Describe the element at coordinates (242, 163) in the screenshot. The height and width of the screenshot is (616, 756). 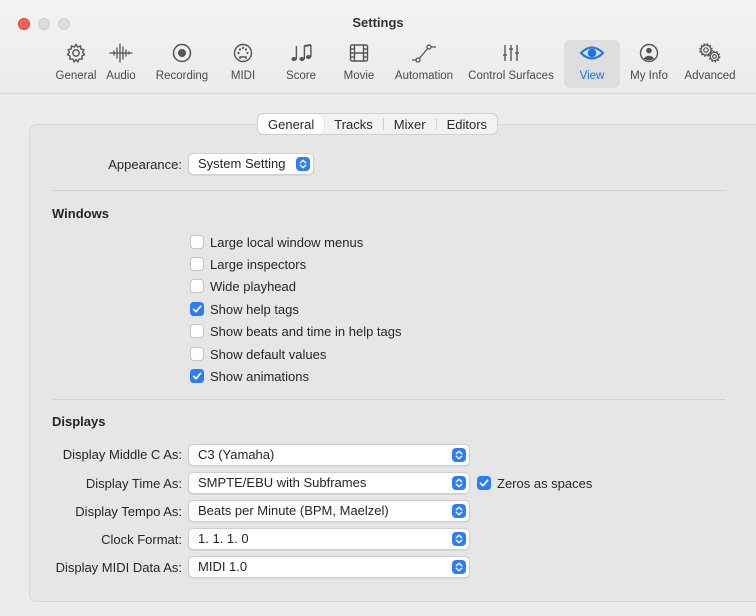
I see `appearance-value: System Setting` at that location.